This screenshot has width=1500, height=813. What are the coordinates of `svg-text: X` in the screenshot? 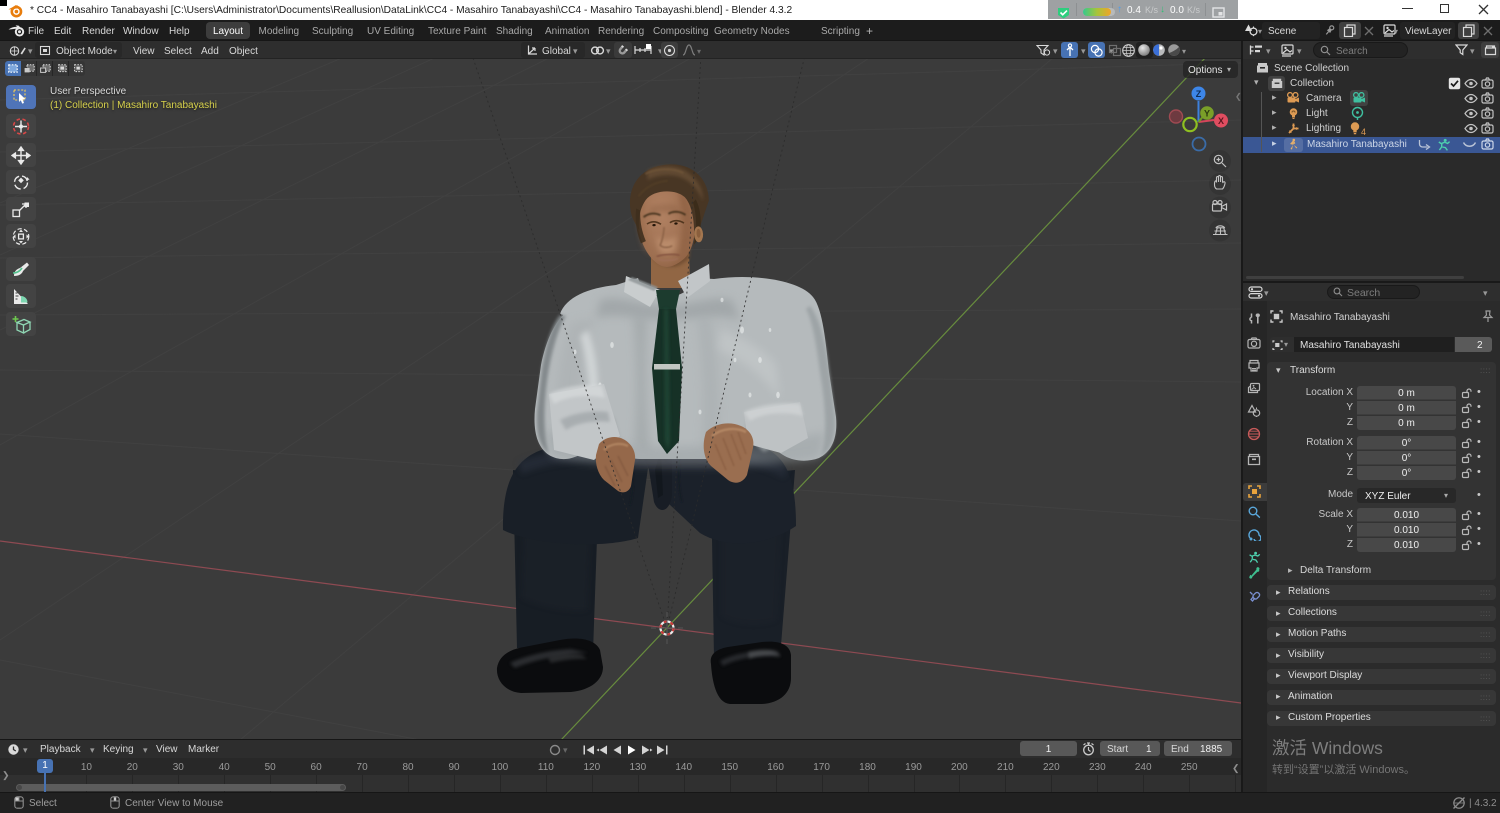 It's located at (1221, 121).